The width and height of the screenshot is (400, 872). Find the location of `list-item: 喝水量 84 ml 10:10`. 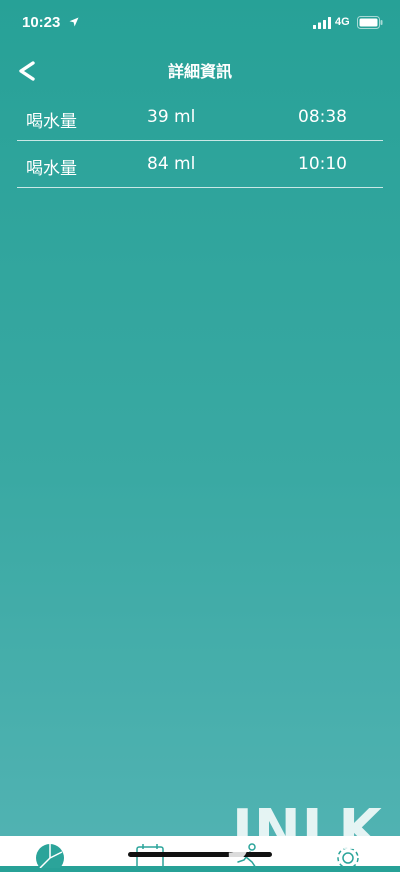

list-item: 喝水量 84 ml 10:10 is located at coordinates (200, 164).